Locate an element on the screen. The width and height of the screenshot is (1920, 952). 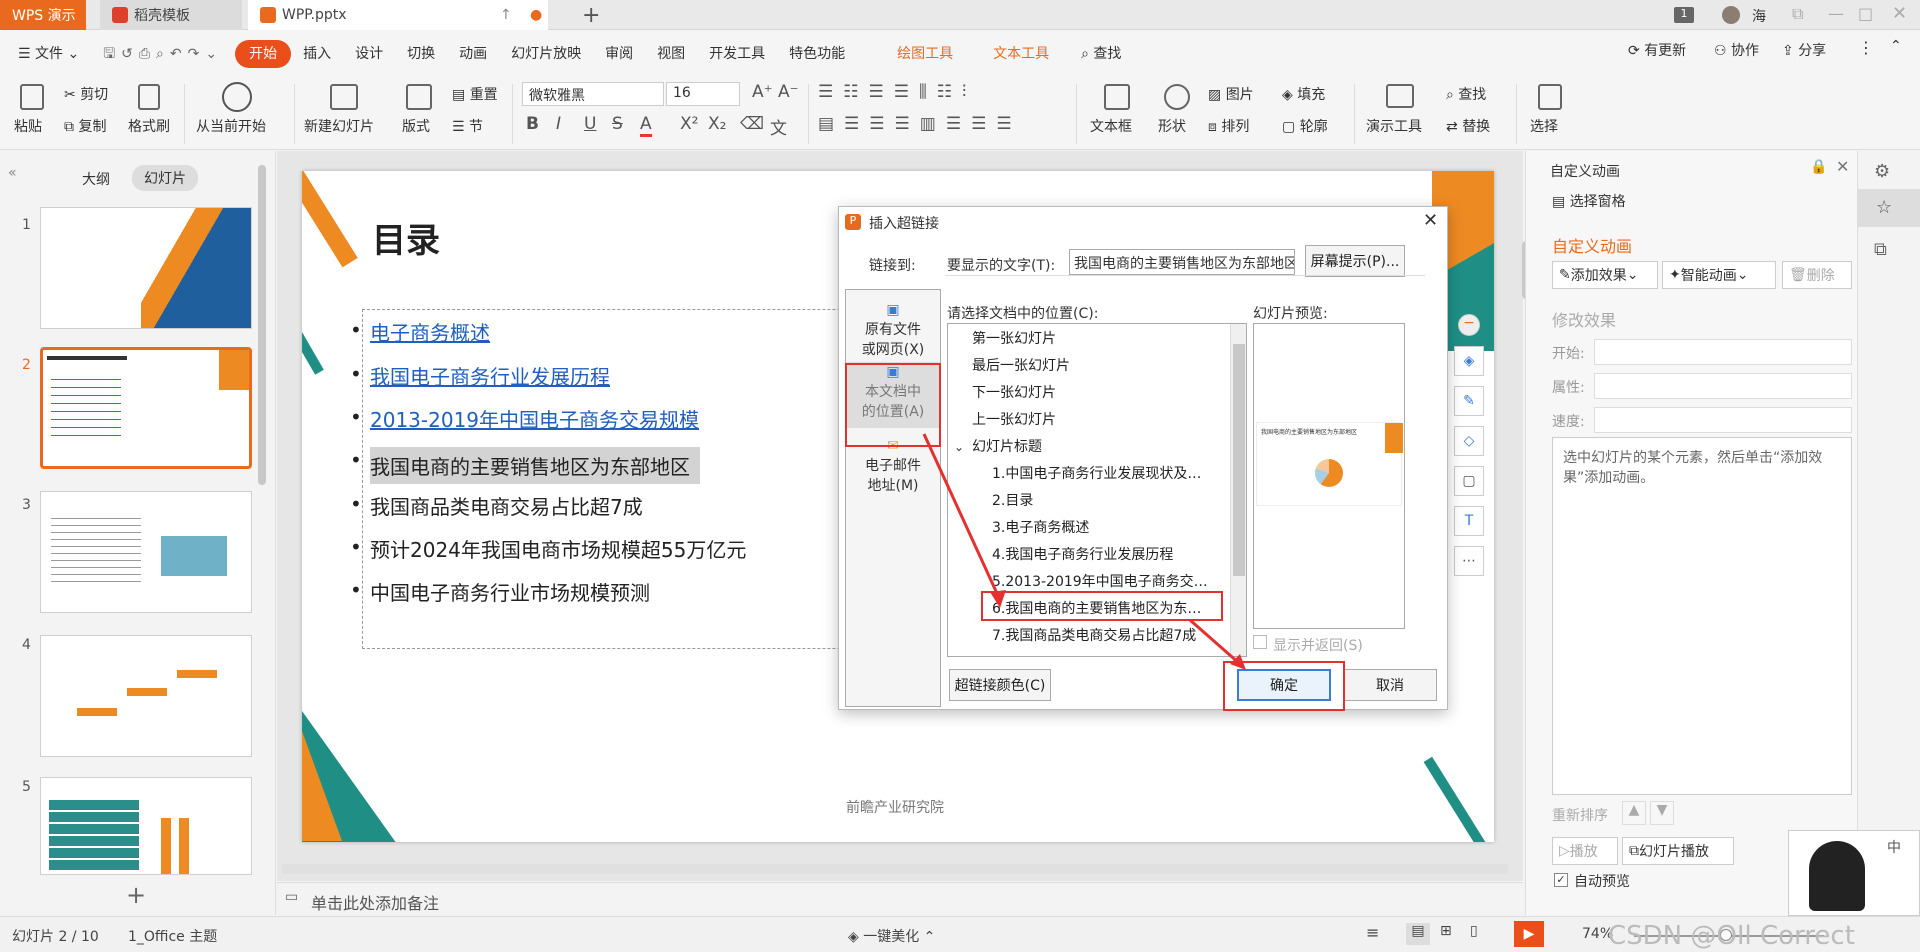
format-painter-icon is located at coordinates (149, 97).